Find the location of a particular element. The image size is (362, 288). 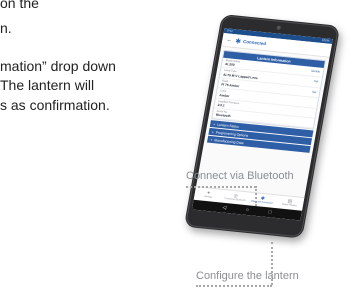

collapsed-section-label: Manufacturing Data is located at coordinates (229, 142).